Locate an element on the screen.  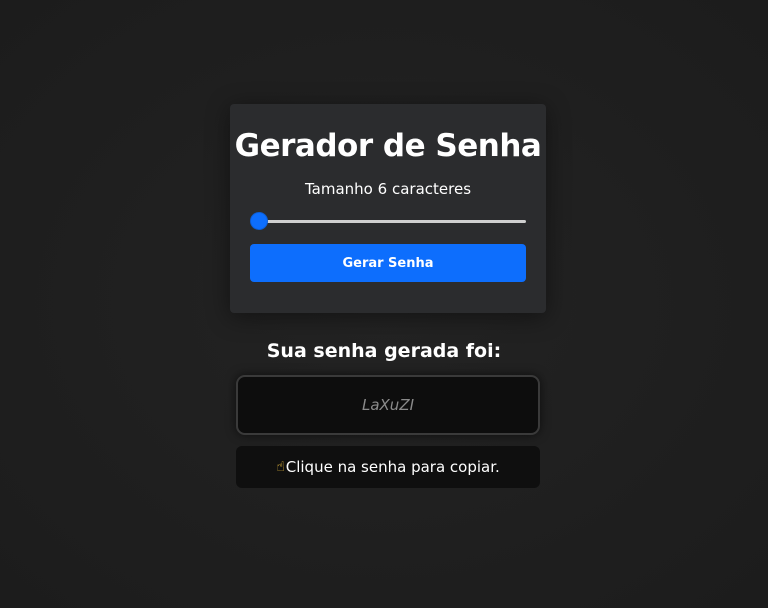
password-output: LaXuZI is located at coordinates (388, 405).